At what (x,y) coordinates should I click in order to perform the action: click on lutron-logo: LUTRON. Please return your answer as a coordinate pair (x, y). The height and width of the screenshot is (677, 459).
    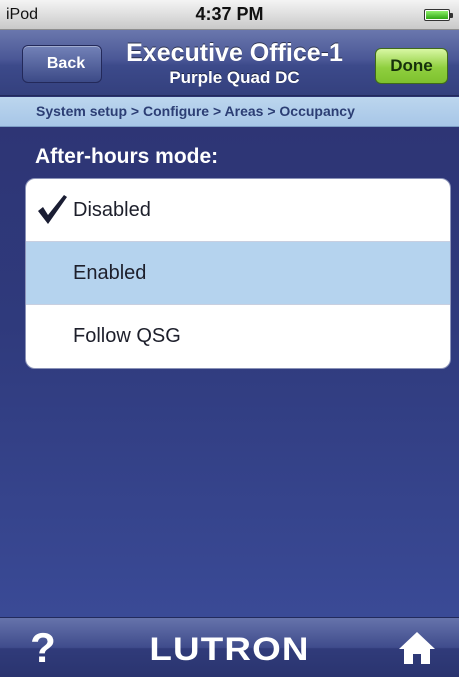
    Looking at the image, I should click on (229, 649).